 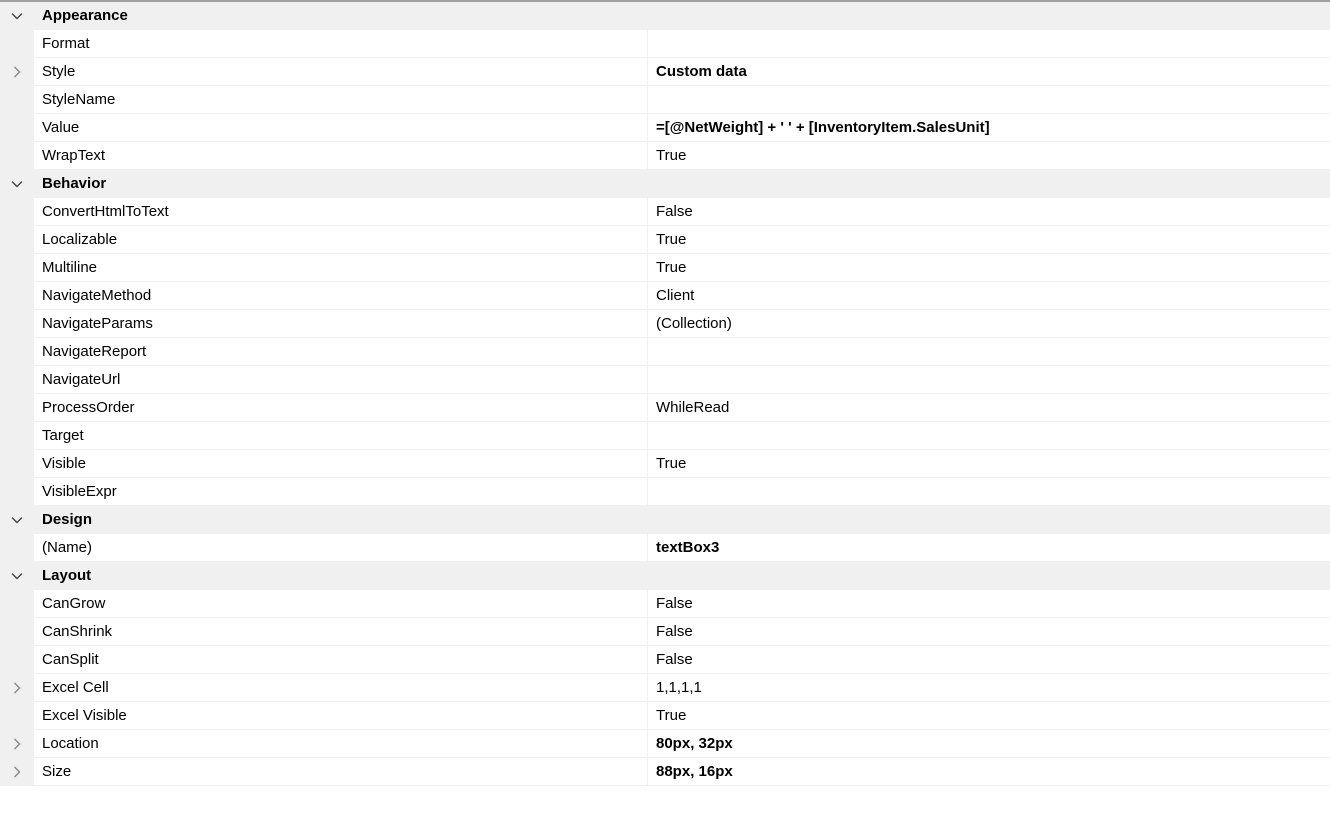 I want to click on property-value: textBox3, so click(x=989, y=547).